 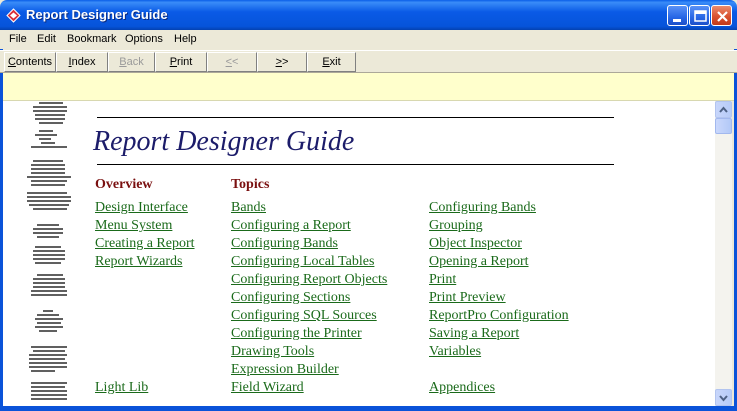 I want to click on menu-options: Options, so click(x=144, y=39).